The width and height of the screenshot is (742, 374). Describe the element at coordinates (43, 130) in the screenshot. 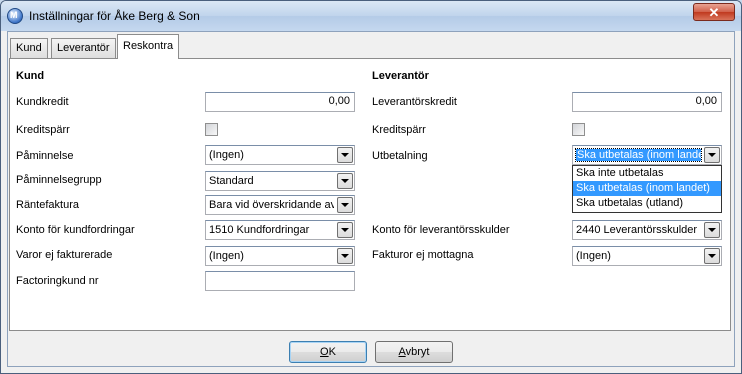

I see `kund-kreditsparr-label: Kreditspärr` at that location.